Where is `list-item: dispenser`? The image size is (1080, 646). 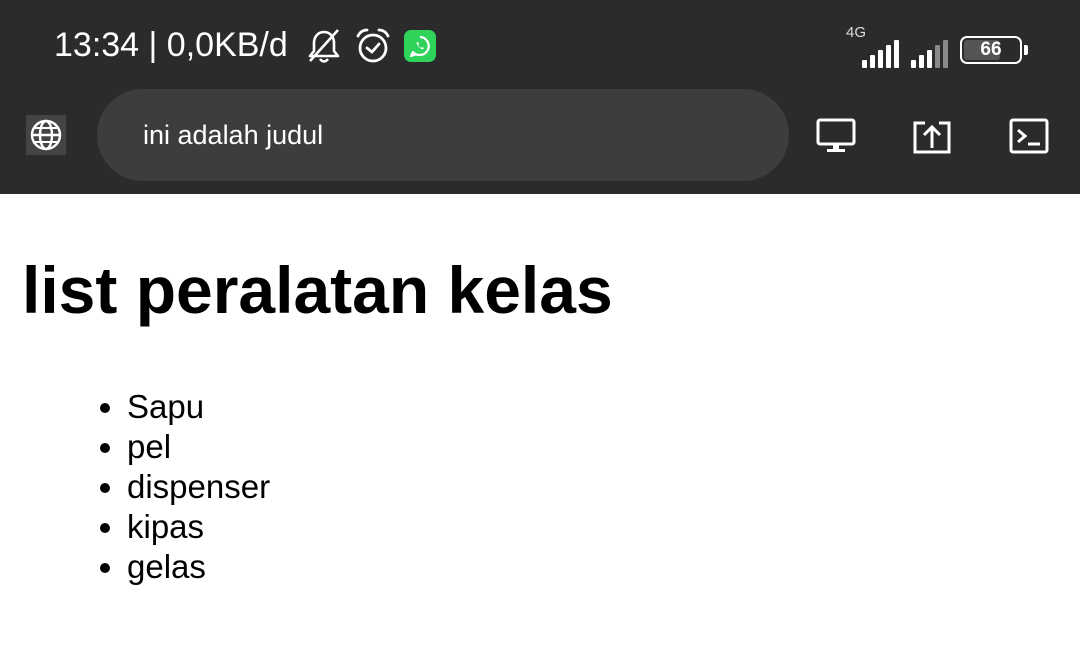 list-item: dispenser is located at coordinates (184, 487).